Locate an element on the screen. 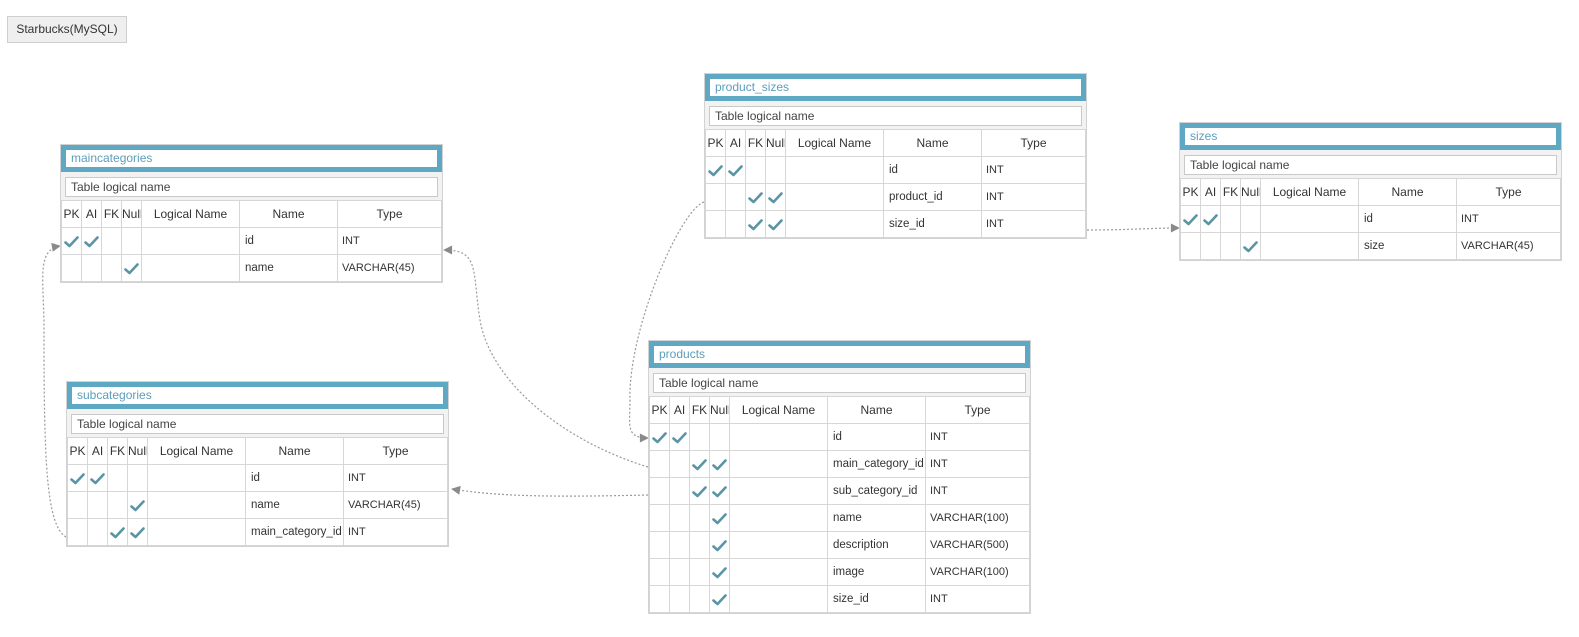 This screenshot has width=1579, height=637. column-name-cell: sub_category_id is located at coordinates (876, 491).